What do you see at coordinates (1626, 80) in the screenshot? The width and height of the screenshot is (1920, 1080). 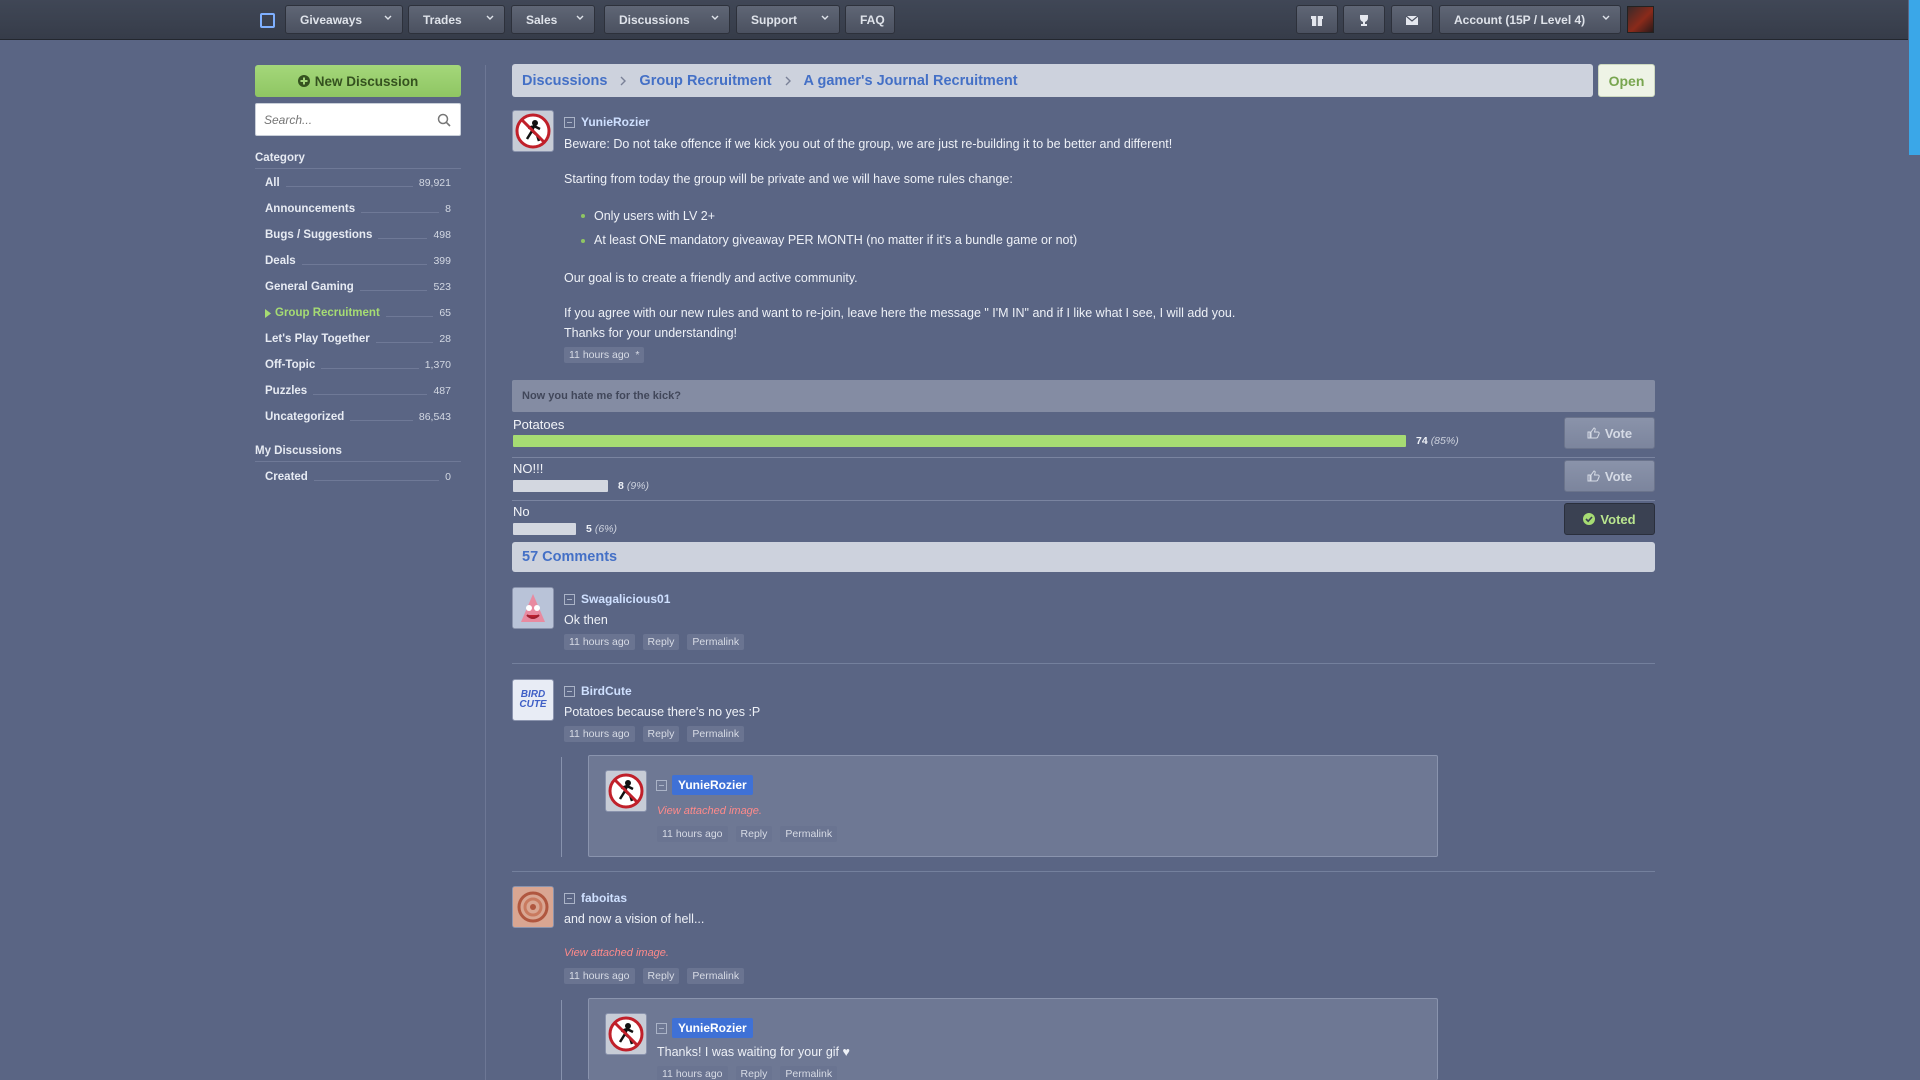 I see `status-badge: Open` at bounding box center [1626, 80].